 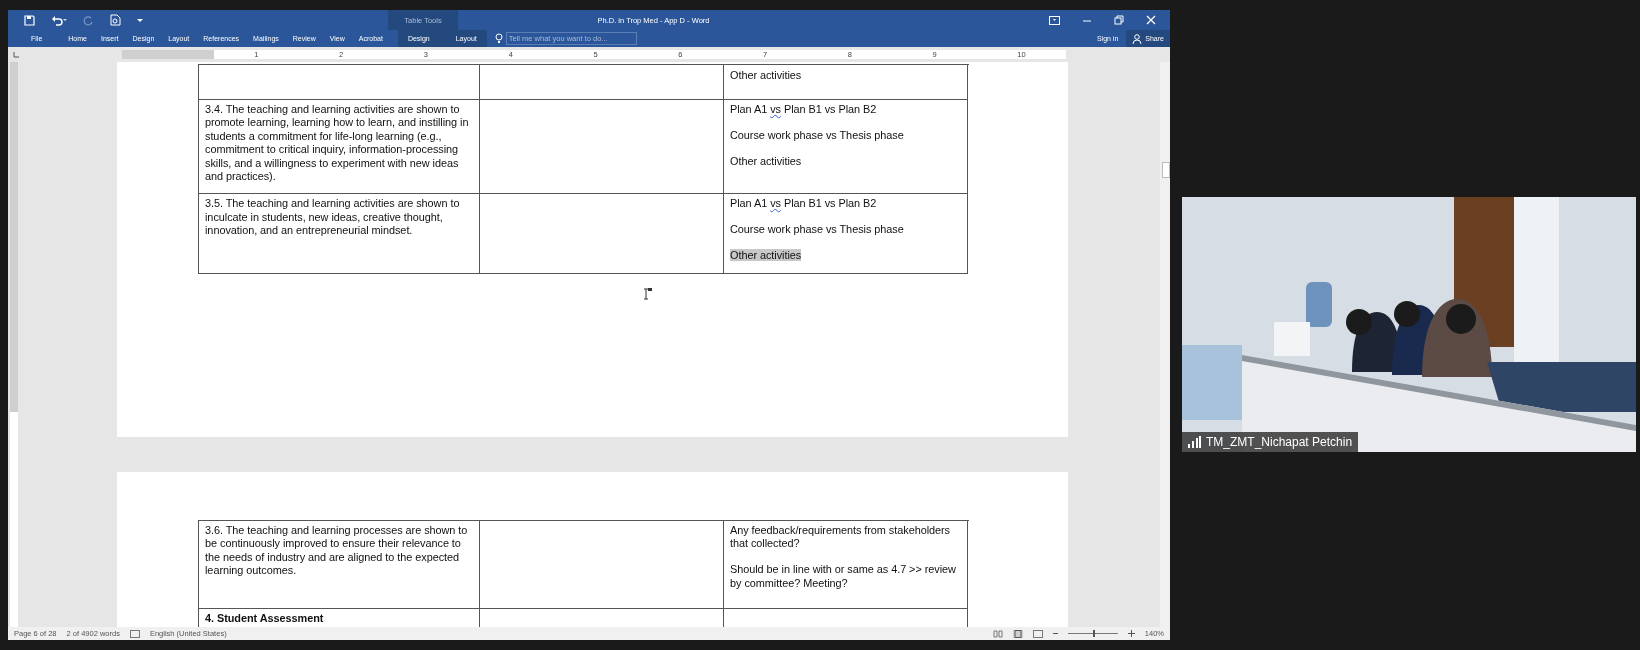 I want to click on signal-icon, so click(x=1194, y=442).